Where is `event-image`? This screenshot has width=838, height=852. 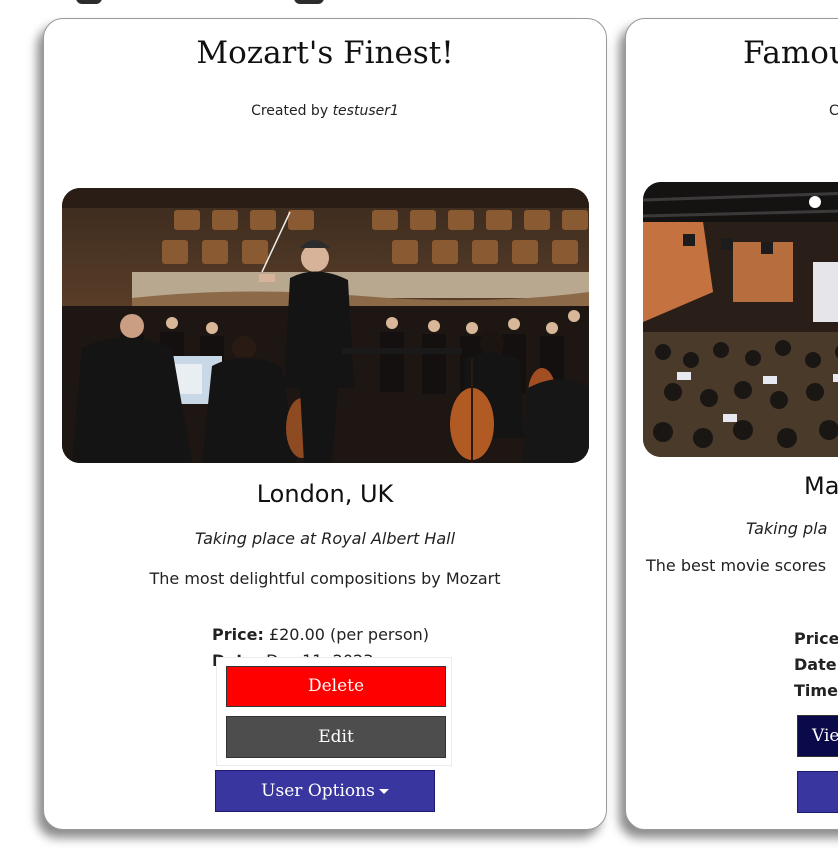
event-image is located at coordinates (740, 319).